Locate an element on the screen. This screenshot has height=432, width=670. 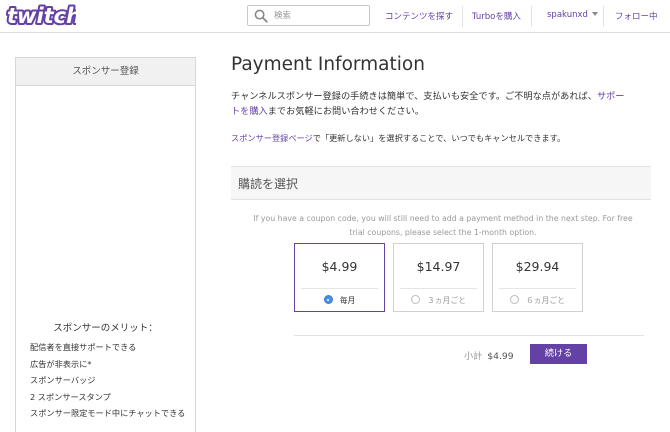
search-icon is located at coordinates (261, 16).